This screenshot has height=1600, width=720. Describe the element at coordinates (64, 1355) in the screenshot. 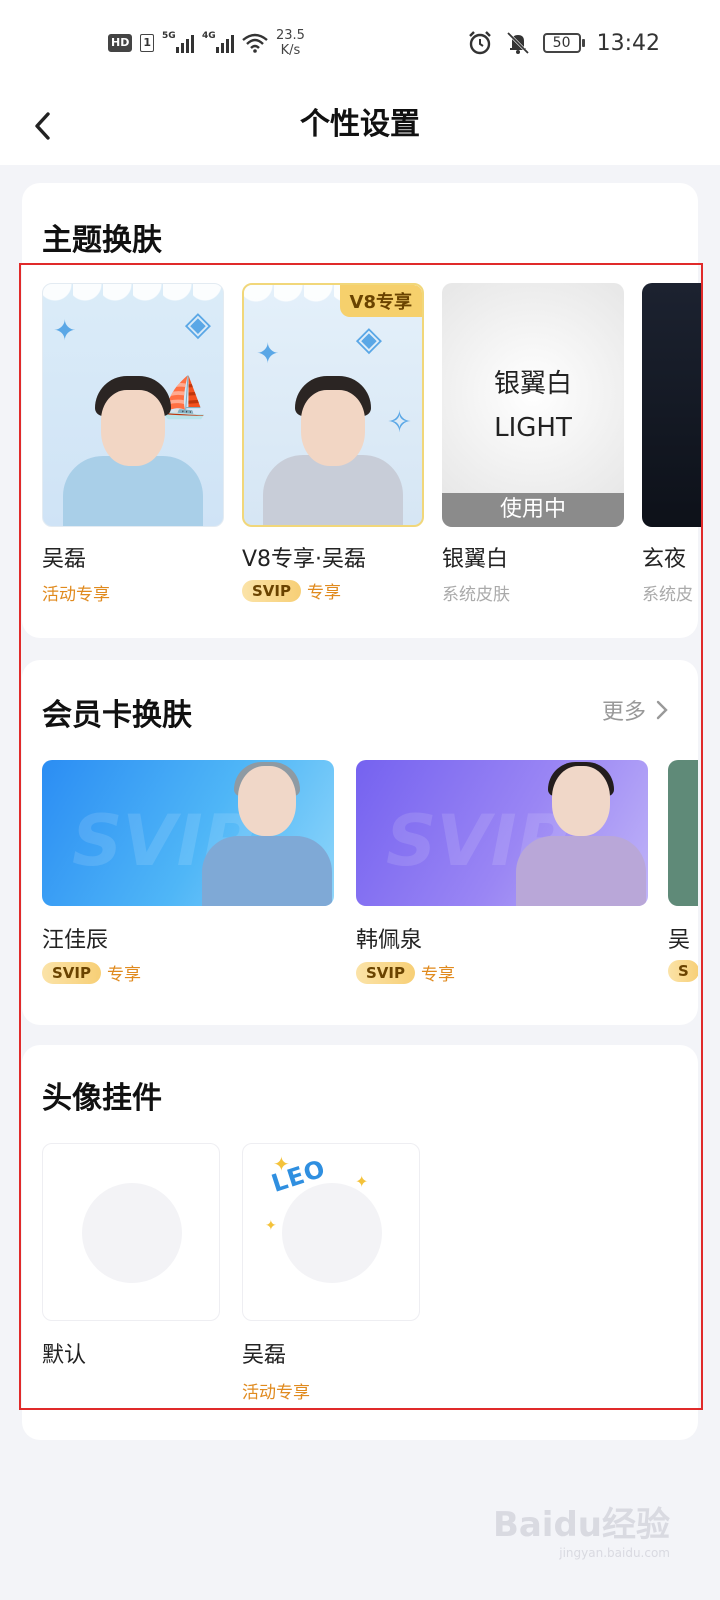

I see `pendant-name: 默认` at that location.